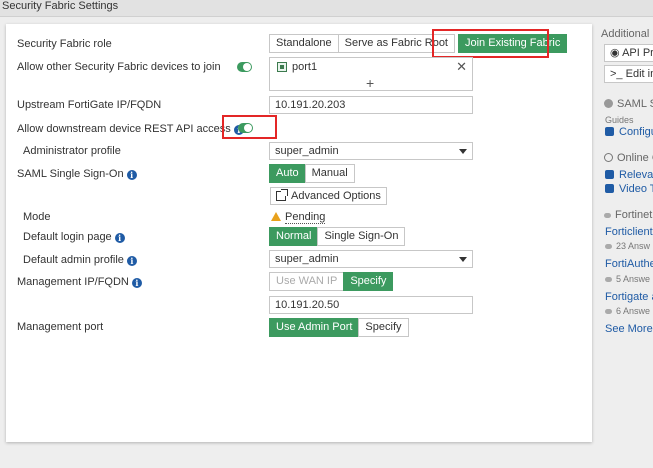 The image size is (653, 468). I want to click on saml-icon, so click(608, 103).